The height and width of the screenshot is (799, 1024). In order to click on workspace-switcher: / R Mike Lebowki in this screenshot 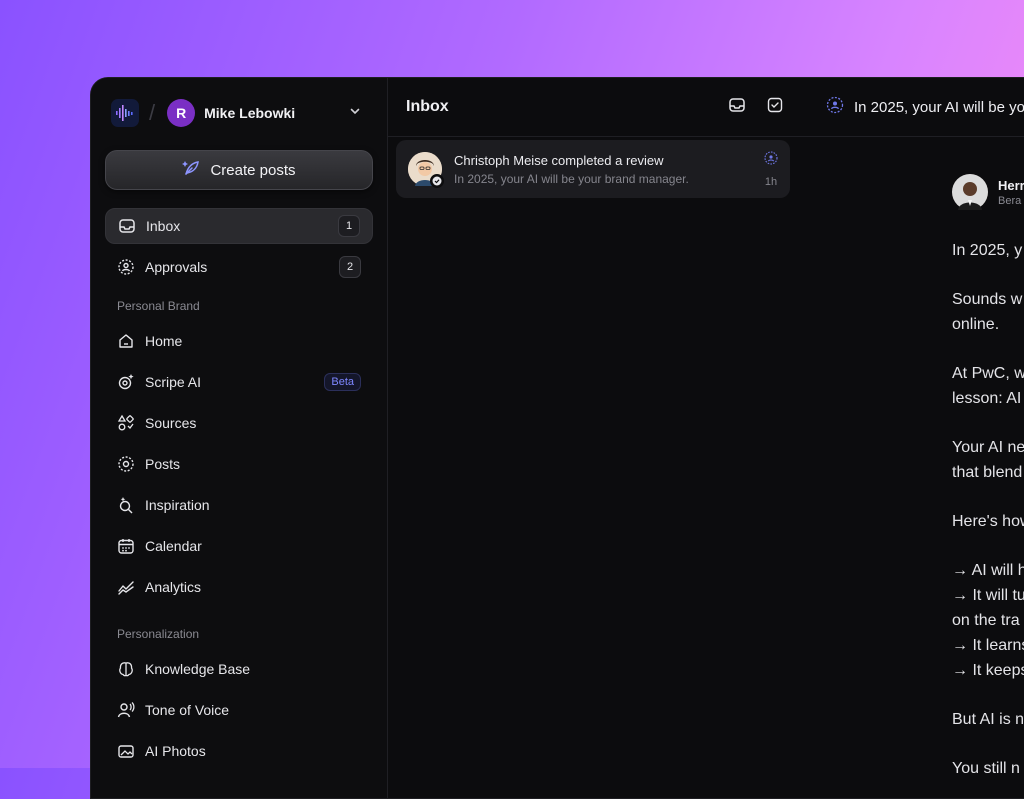, I will do `click(238, 113)`.